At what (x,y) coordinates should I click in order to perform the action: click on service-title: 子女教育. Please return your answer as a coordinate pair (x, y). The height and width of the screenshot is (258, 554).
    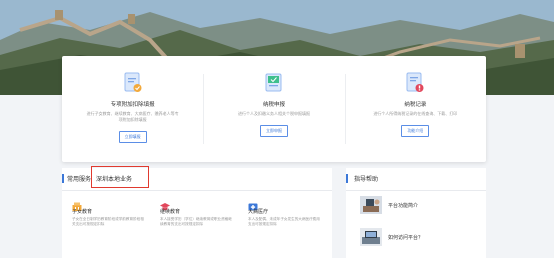
    Looking at the image, I should click on (82, 212).